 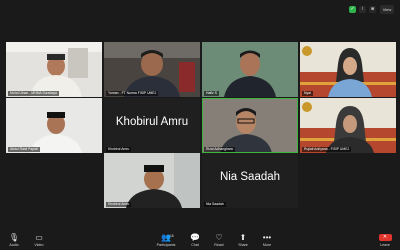 I want to click on participant-name: Nyai, so click(x=307, y=93).